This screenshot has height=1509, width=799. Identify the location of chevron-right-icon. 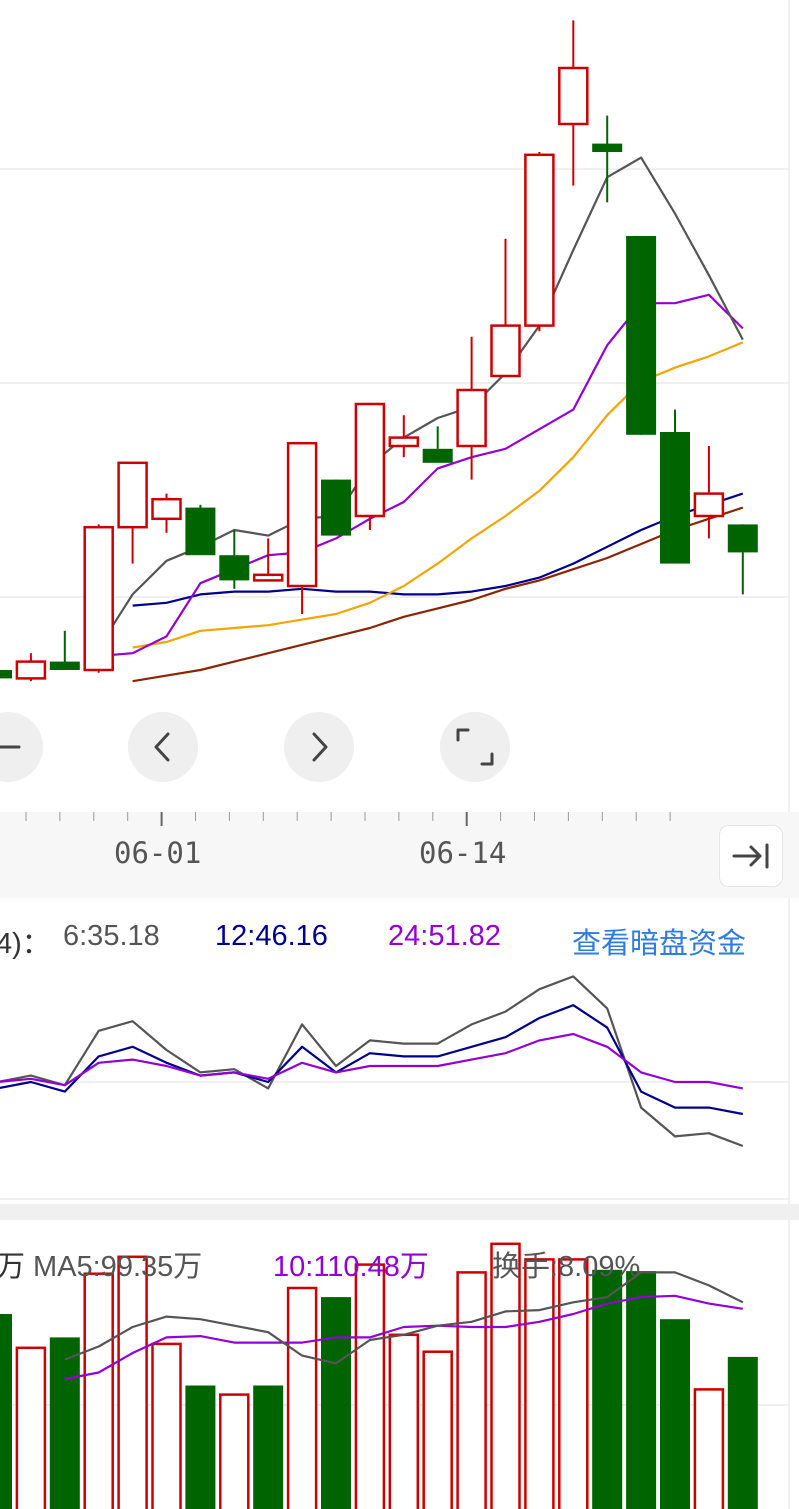
(320, 747).